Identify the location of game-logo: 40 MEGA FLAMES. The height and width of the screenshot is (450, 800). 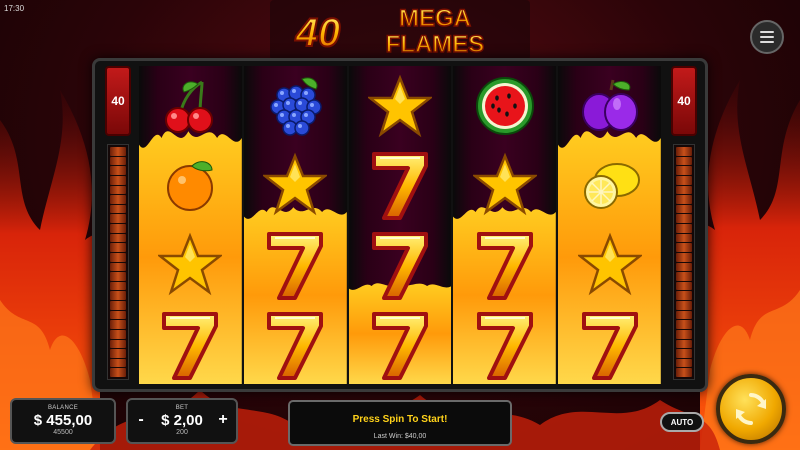
(400, 30).